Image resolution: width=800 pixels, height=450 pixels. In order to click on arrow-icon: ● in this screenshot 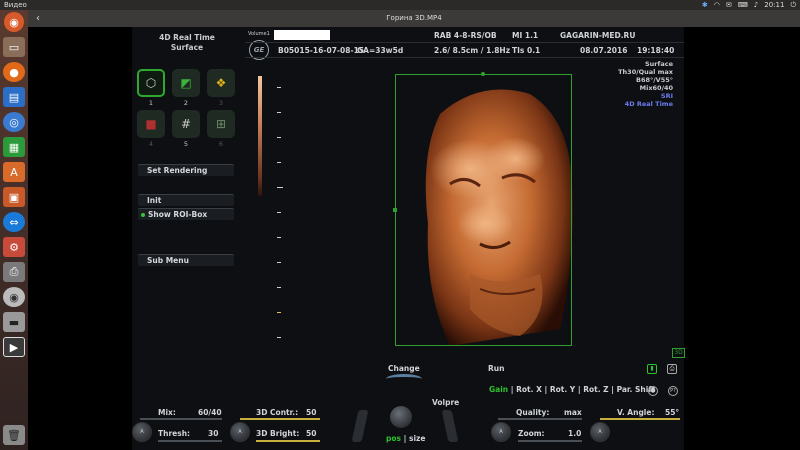, I will do `click(653, 391)`.